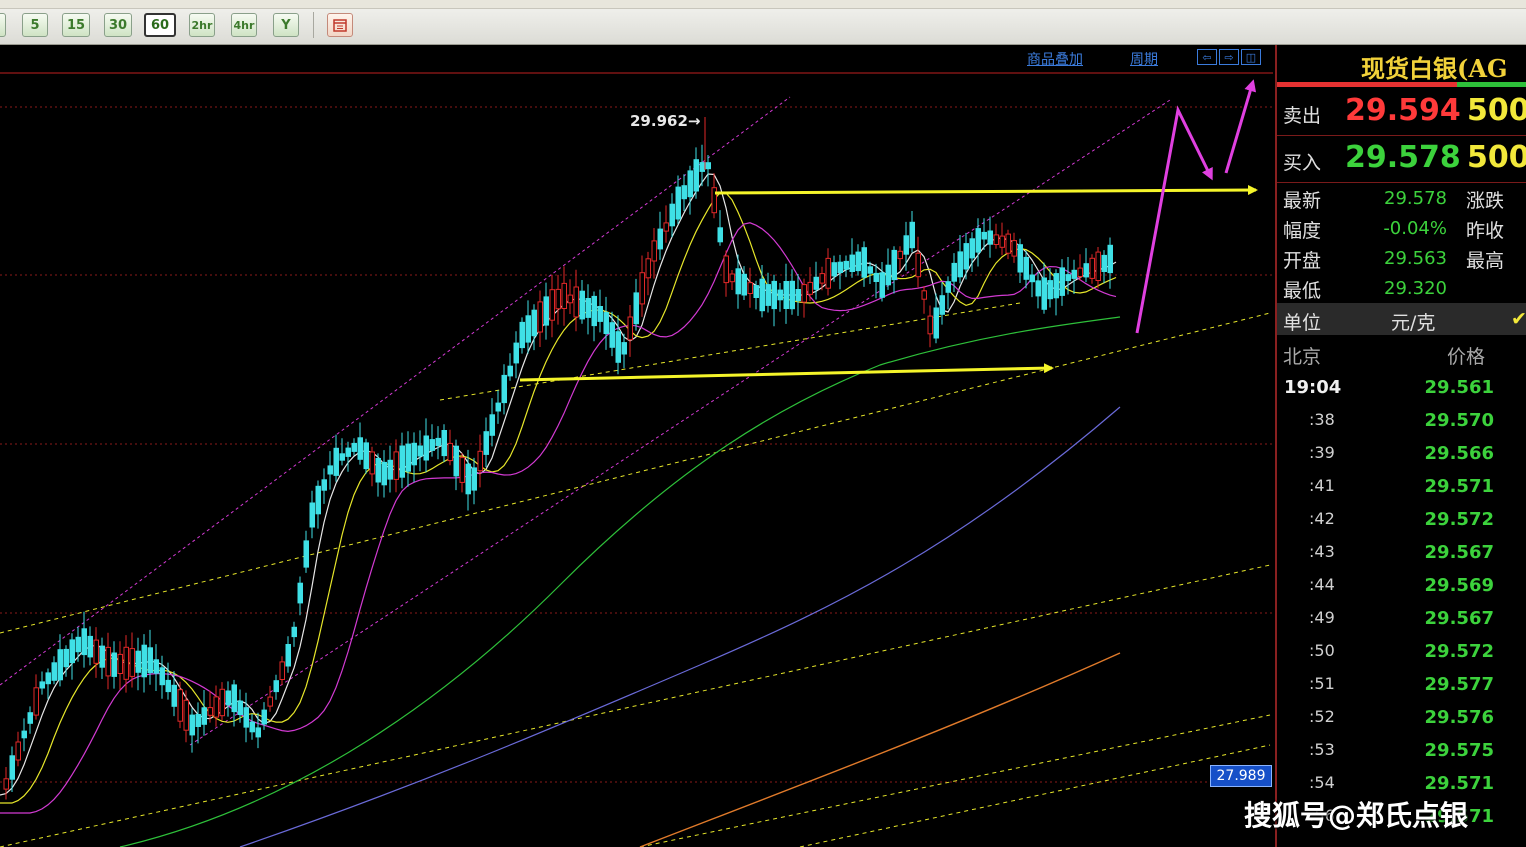 This screenshot has height=847, width=1526. Describe the element at coordinates (1415, 228) in the screenshot. I see `stat-range-value: -0.04%` at that location.